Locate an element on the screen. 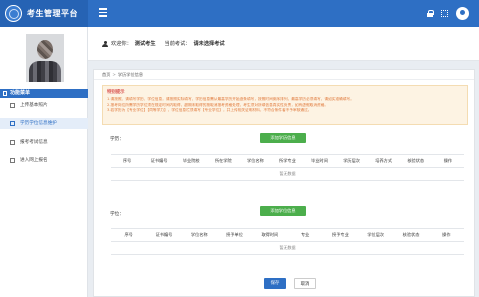 Image resolution: width=479 pixels, height=297 pixels. column-header: 毕业院校 is located at coordinates (191, 161).